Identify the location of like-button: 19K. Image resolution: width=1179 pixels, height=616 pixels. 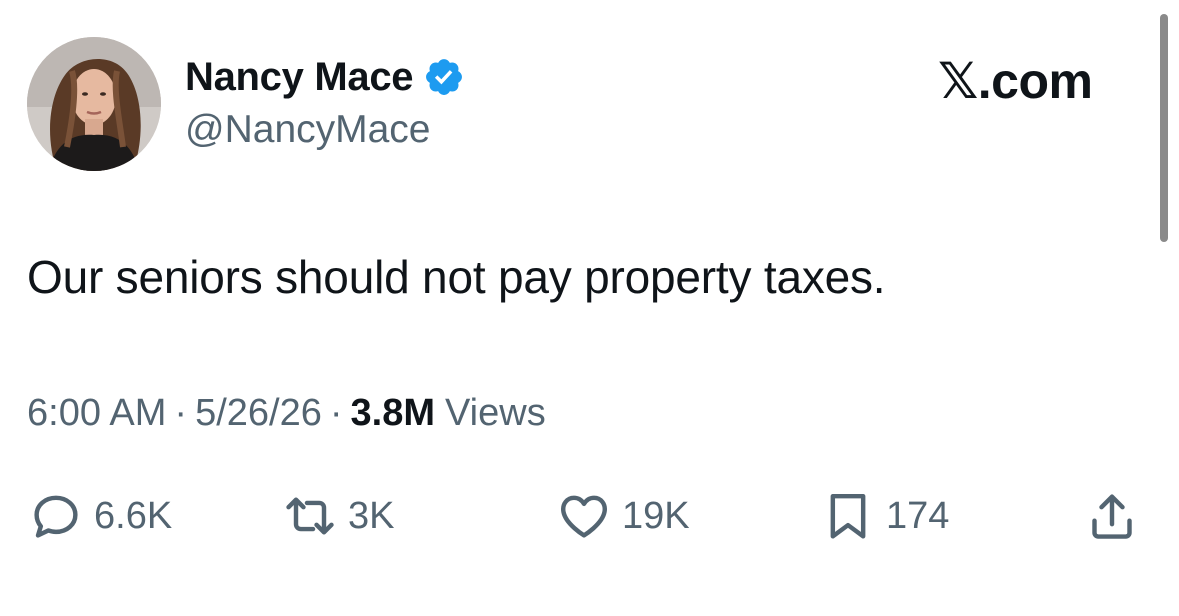
(623, 516).